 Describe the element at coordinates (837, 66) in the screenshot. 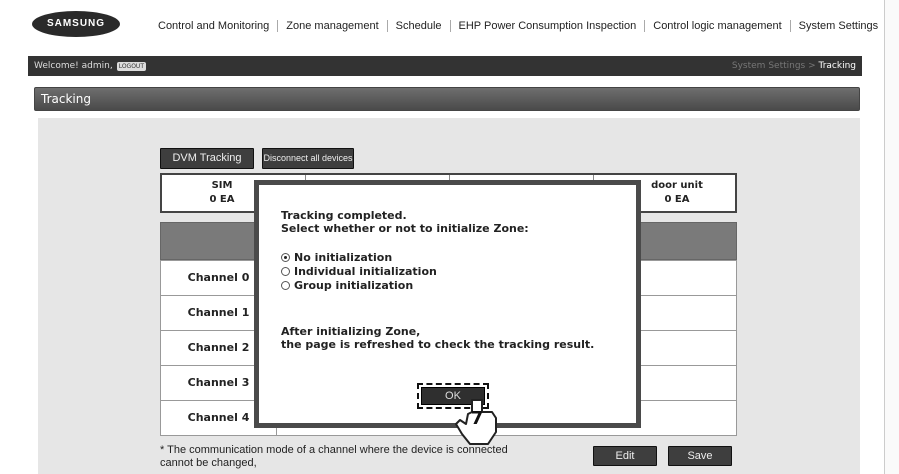

I see `breadcrumb-current: Tracking` at that location.